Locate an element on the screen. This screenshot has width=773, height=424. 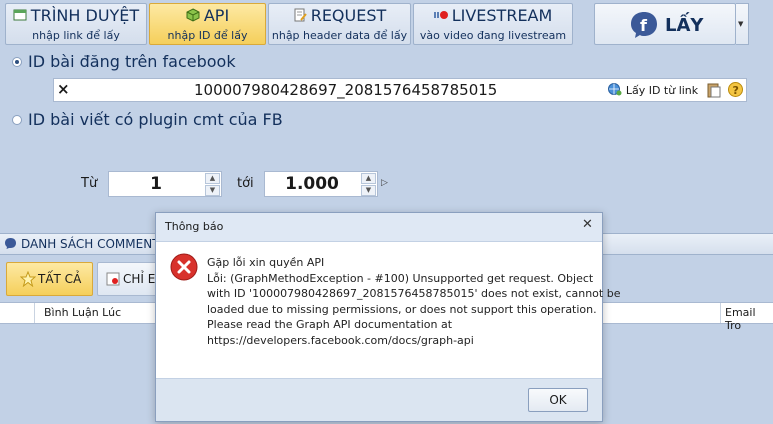
radio-plugin-label: ID bài viết có plugin cmt của FB is located at coordinates (155, 119).